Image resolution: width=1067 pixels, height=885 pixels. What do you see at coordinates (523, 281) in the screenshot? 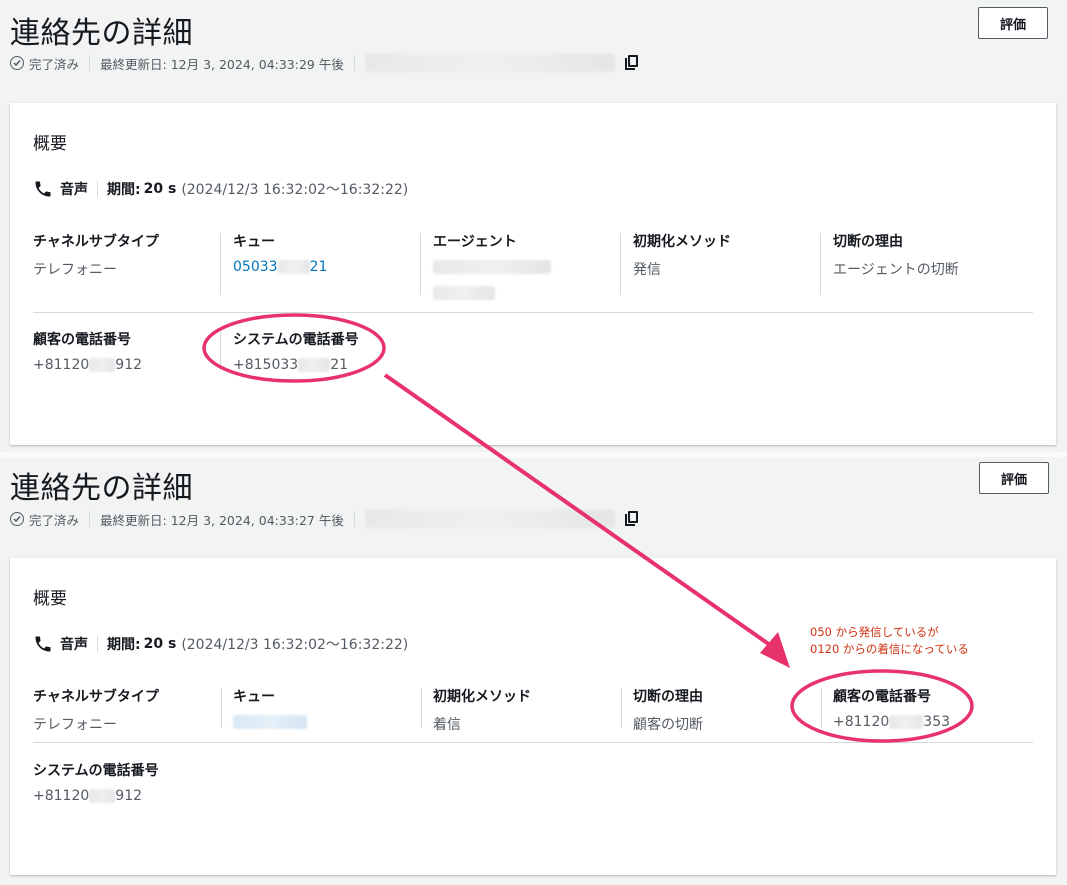
I see `agent-redacted` at bounding box center [523, 281].